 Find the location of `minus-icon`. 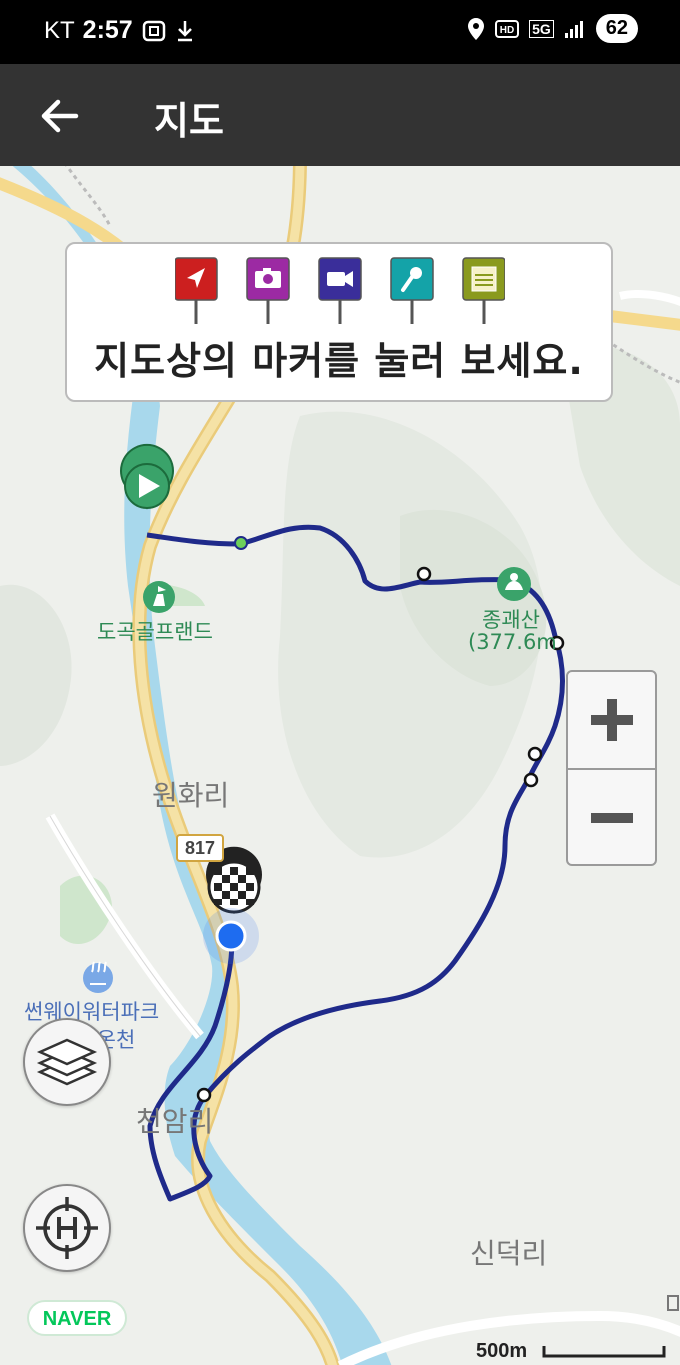

minus-icon is located at coordinates (611, 818).